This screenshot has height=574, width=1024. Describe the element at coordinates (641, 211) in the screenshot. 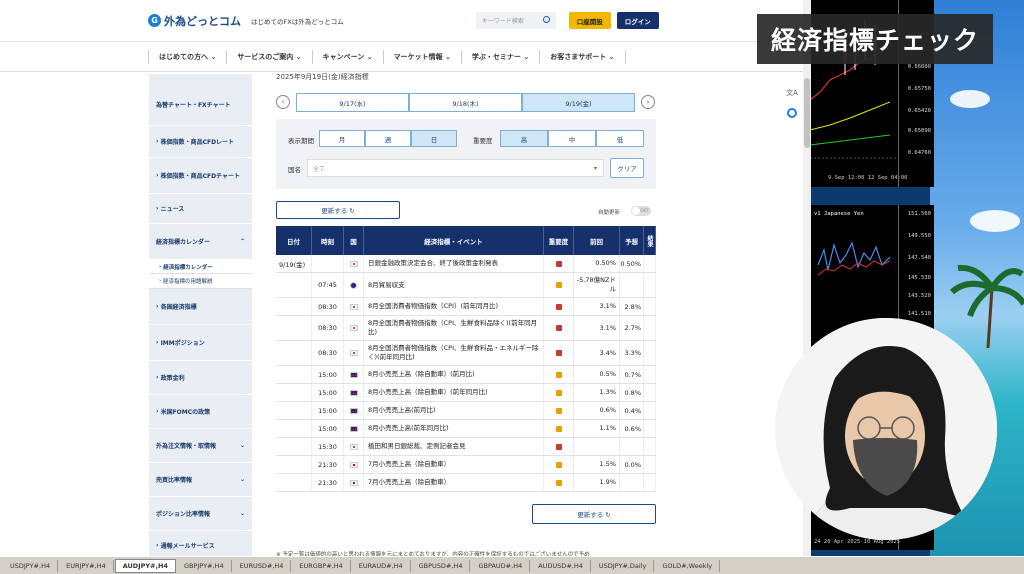

I see `auto-refresh-toggle: OFF` at that location.